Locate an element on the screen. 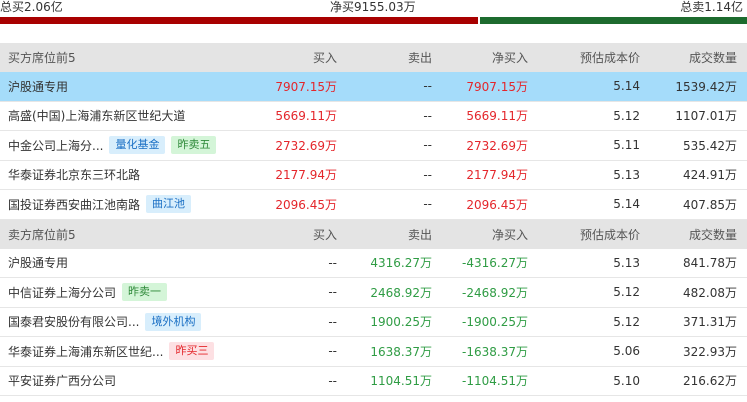 The height and width of the screenshot is (402, 747). seat-name: 华泰证券北京东三环北路 is located at coordinates (74, 174).